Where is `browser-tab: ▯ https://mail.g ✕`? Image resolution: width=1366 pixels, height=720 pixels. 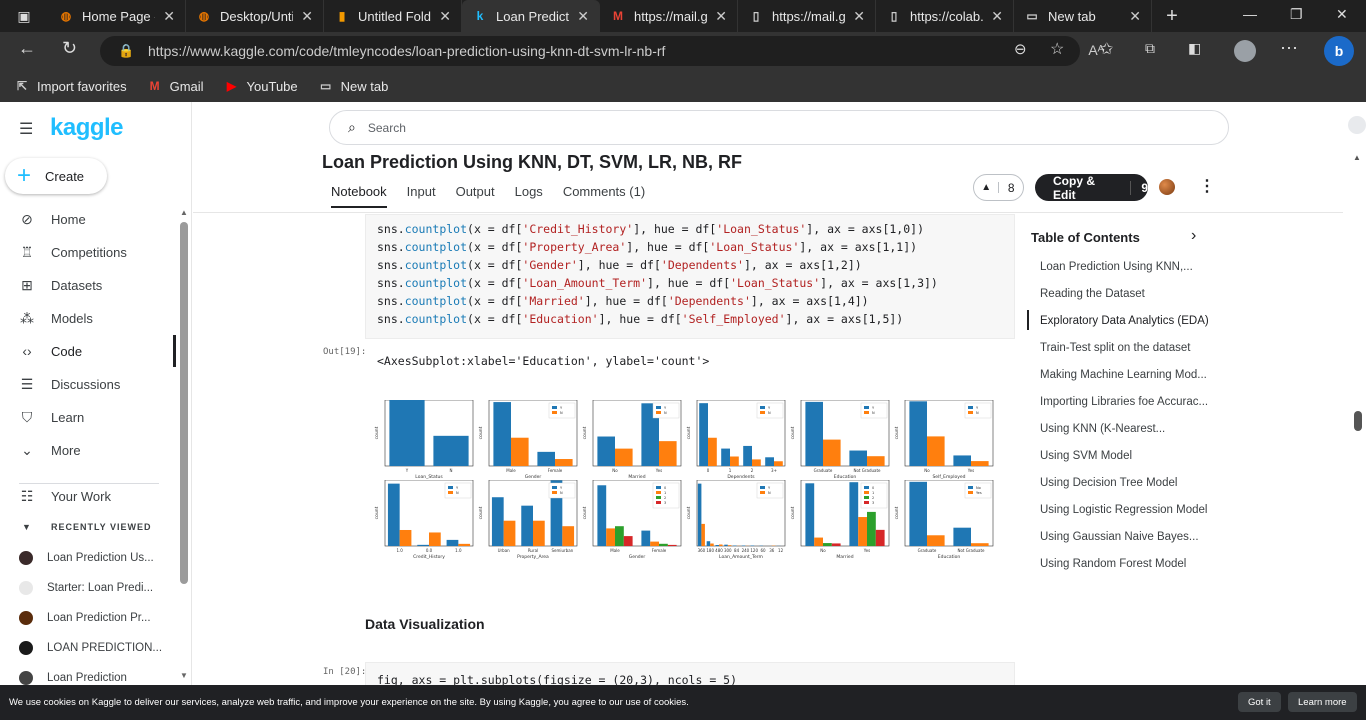 browser-tab: ▯ https://mail.g ✕ is located at coordinates (807, 16).